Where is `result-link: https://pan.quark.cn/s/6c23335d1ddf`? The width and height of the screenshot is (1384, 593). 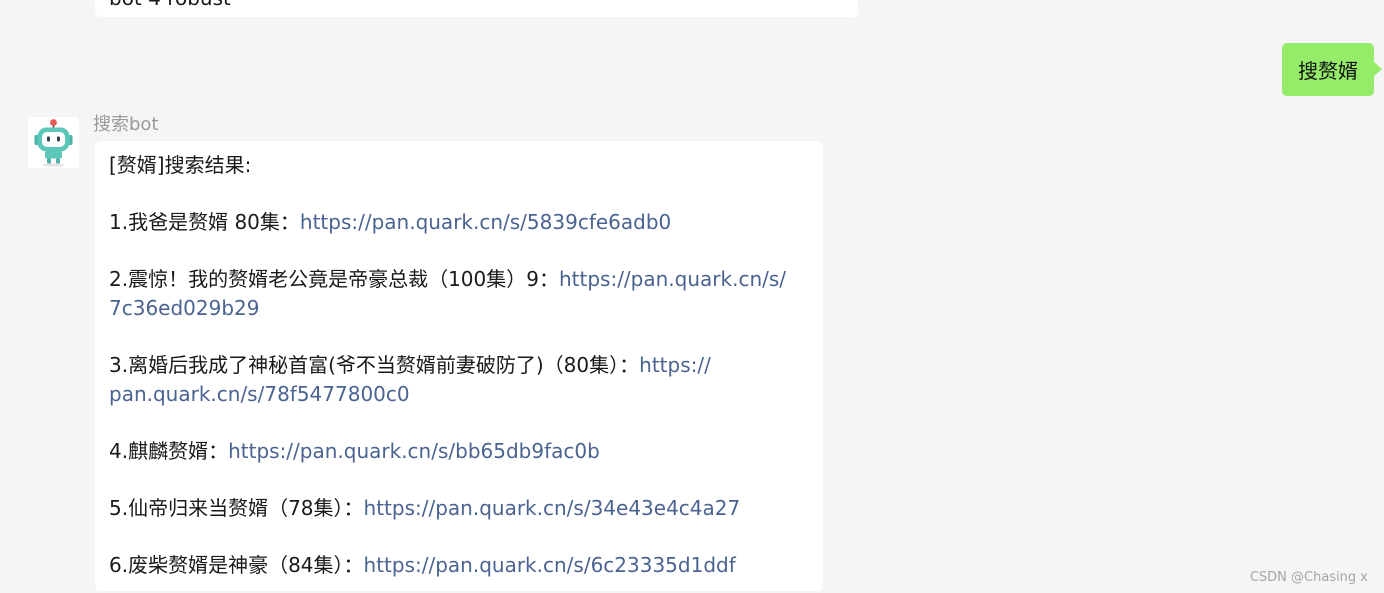
result-link: https://pan.quark.cn/s/6c23335d1ddf is located at coordinates (550, 565).